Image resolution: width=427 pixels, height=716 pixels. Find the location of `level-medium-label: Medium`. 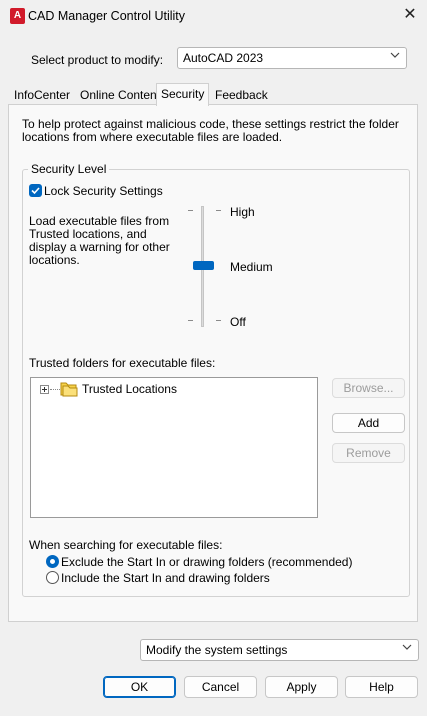

level-medium-label: Medium is located at coordinates (251, 267).